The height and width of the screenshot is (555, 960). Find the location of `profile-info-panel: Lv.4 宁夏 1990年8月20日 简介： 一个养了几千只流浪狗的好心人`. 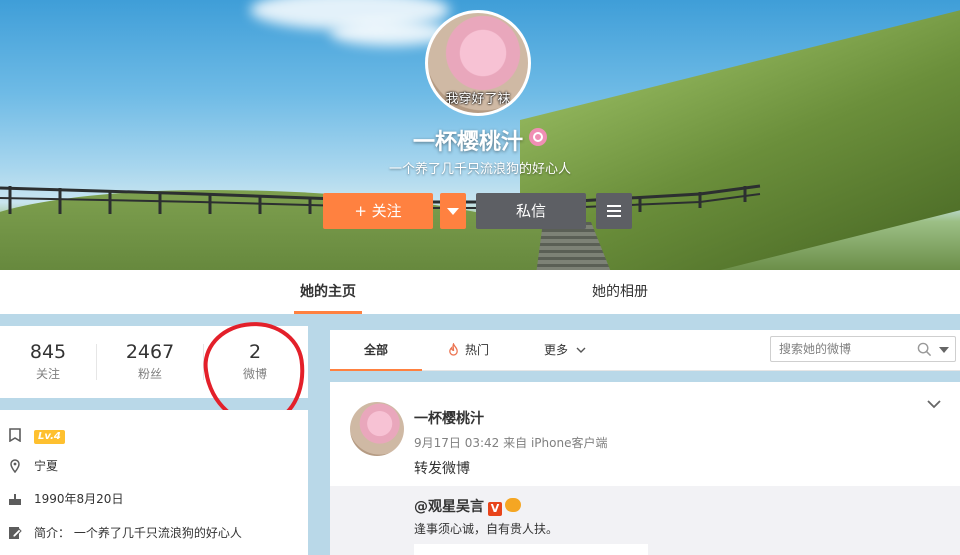

profile-info-panel: Lv.4 宁夏 1990年8月20日 简介： 一个养了几千只流浪狗的好心人 is located at coordinates (154, 482).